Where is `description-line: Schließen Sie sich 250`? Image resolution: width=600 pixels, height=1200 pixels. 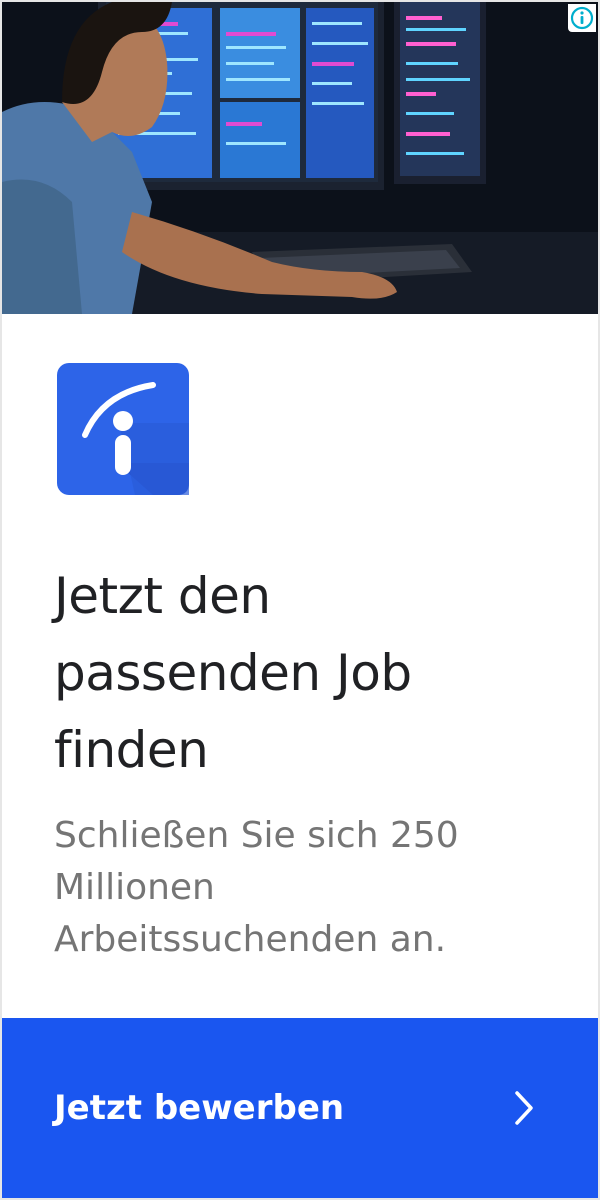 description-line: Schließen Sie sich 250 is located at coordinates (256, 835).